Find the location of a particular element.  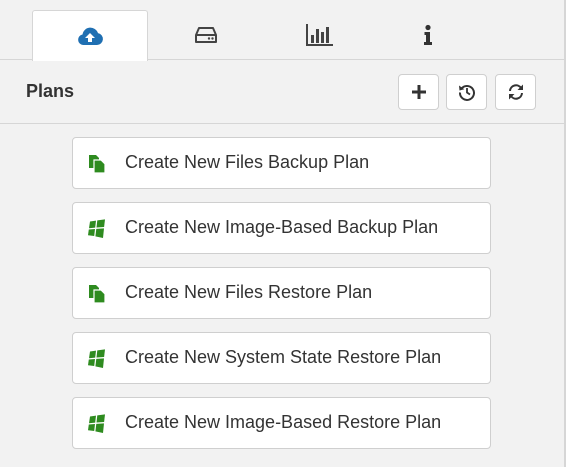

tab-storage is located at coordinates (206, 35).